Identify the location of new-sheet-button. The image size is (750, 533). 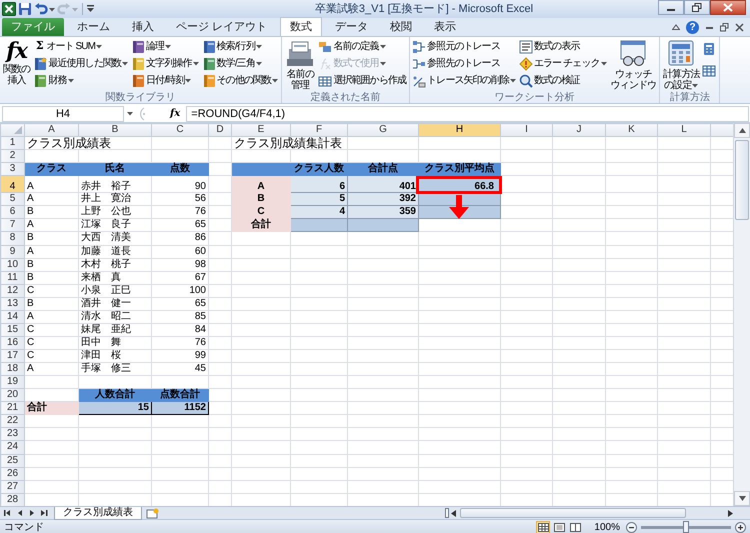
(153, 513).